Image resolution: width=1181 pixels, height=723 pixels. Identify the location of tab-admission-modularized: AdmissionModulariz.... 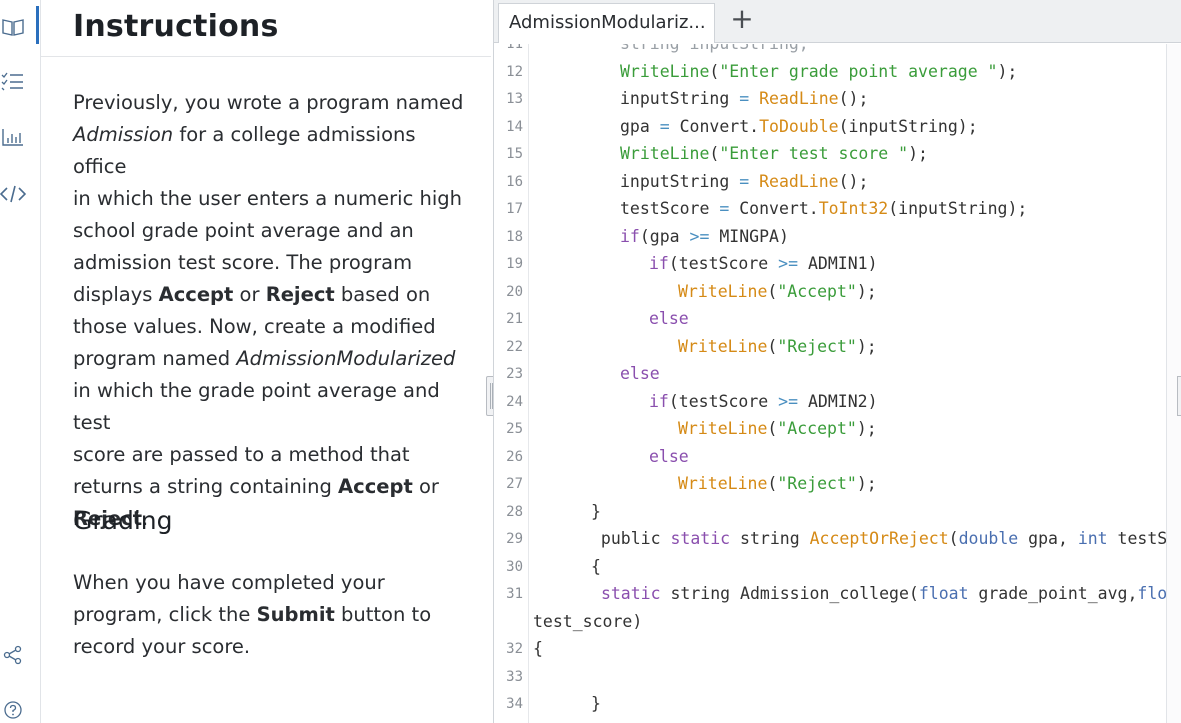
(606, 23).